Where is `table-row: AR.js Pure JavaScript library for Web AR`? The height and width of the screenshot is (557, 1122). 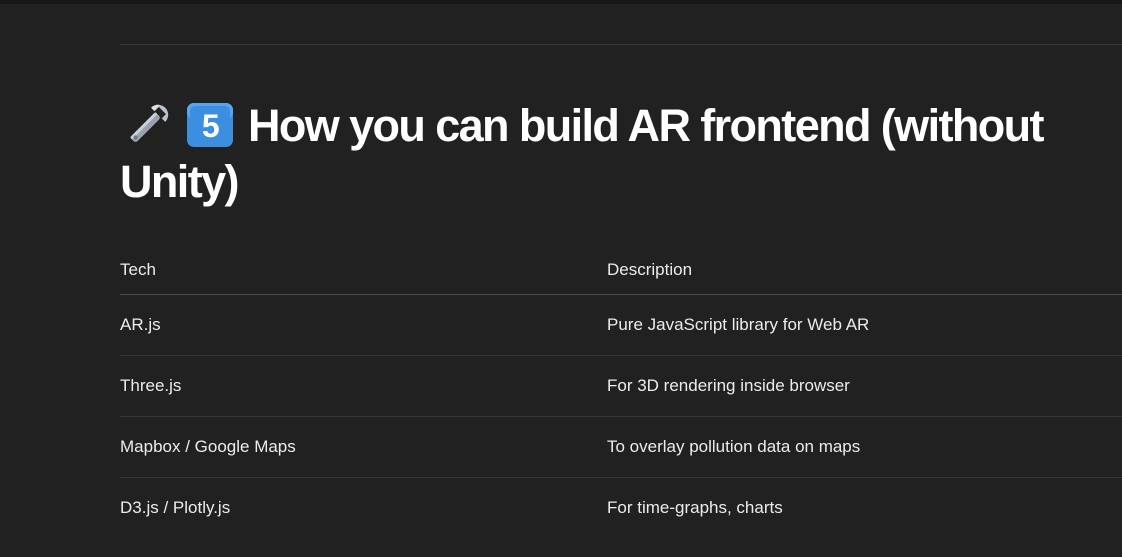 table-row: AR.js Pure JavaScript library for Web AR is located at coordinates (621, 325).